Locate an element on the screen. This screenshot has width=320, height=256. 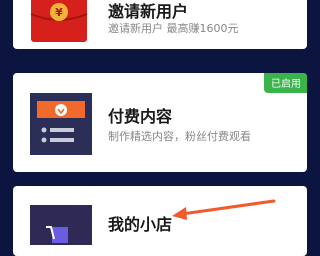
red-envelope-yen-icon: ¥ is located at coordinates (59, 23).